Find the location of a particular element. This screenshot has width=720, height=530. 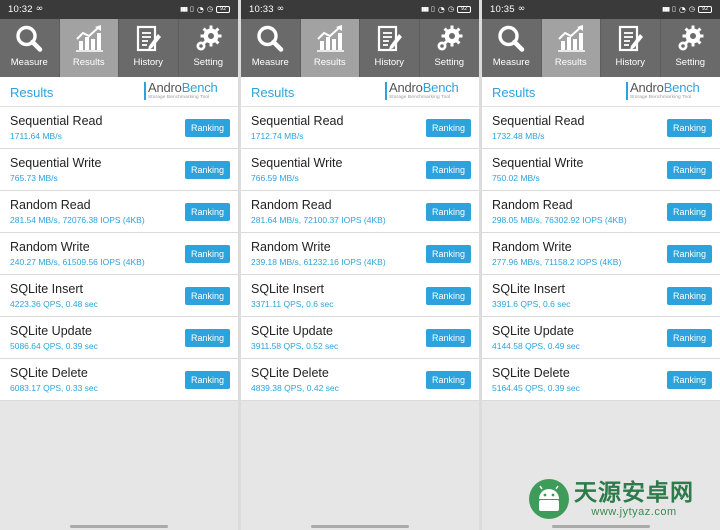

watermark-url: www.jytyaz.com is located at coordinates (634, 512).